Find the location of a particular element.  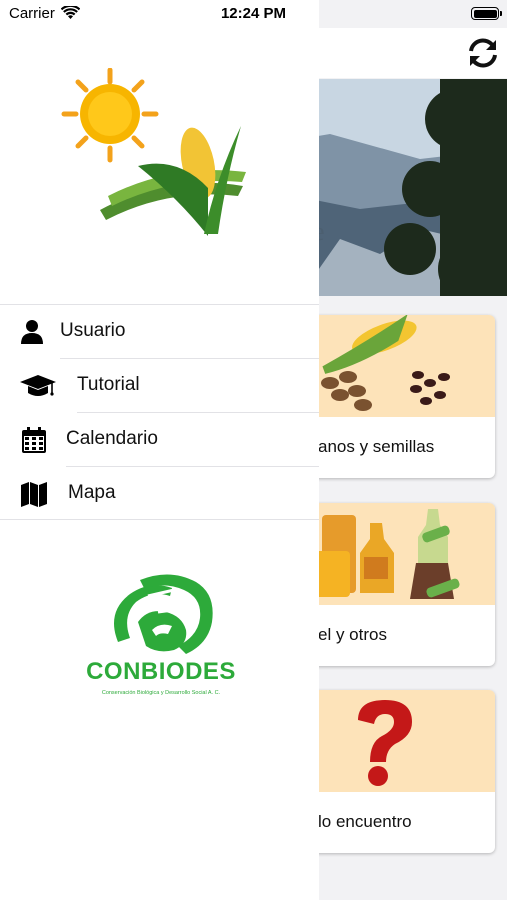

battery-icon is located at coordinates (486, 13).